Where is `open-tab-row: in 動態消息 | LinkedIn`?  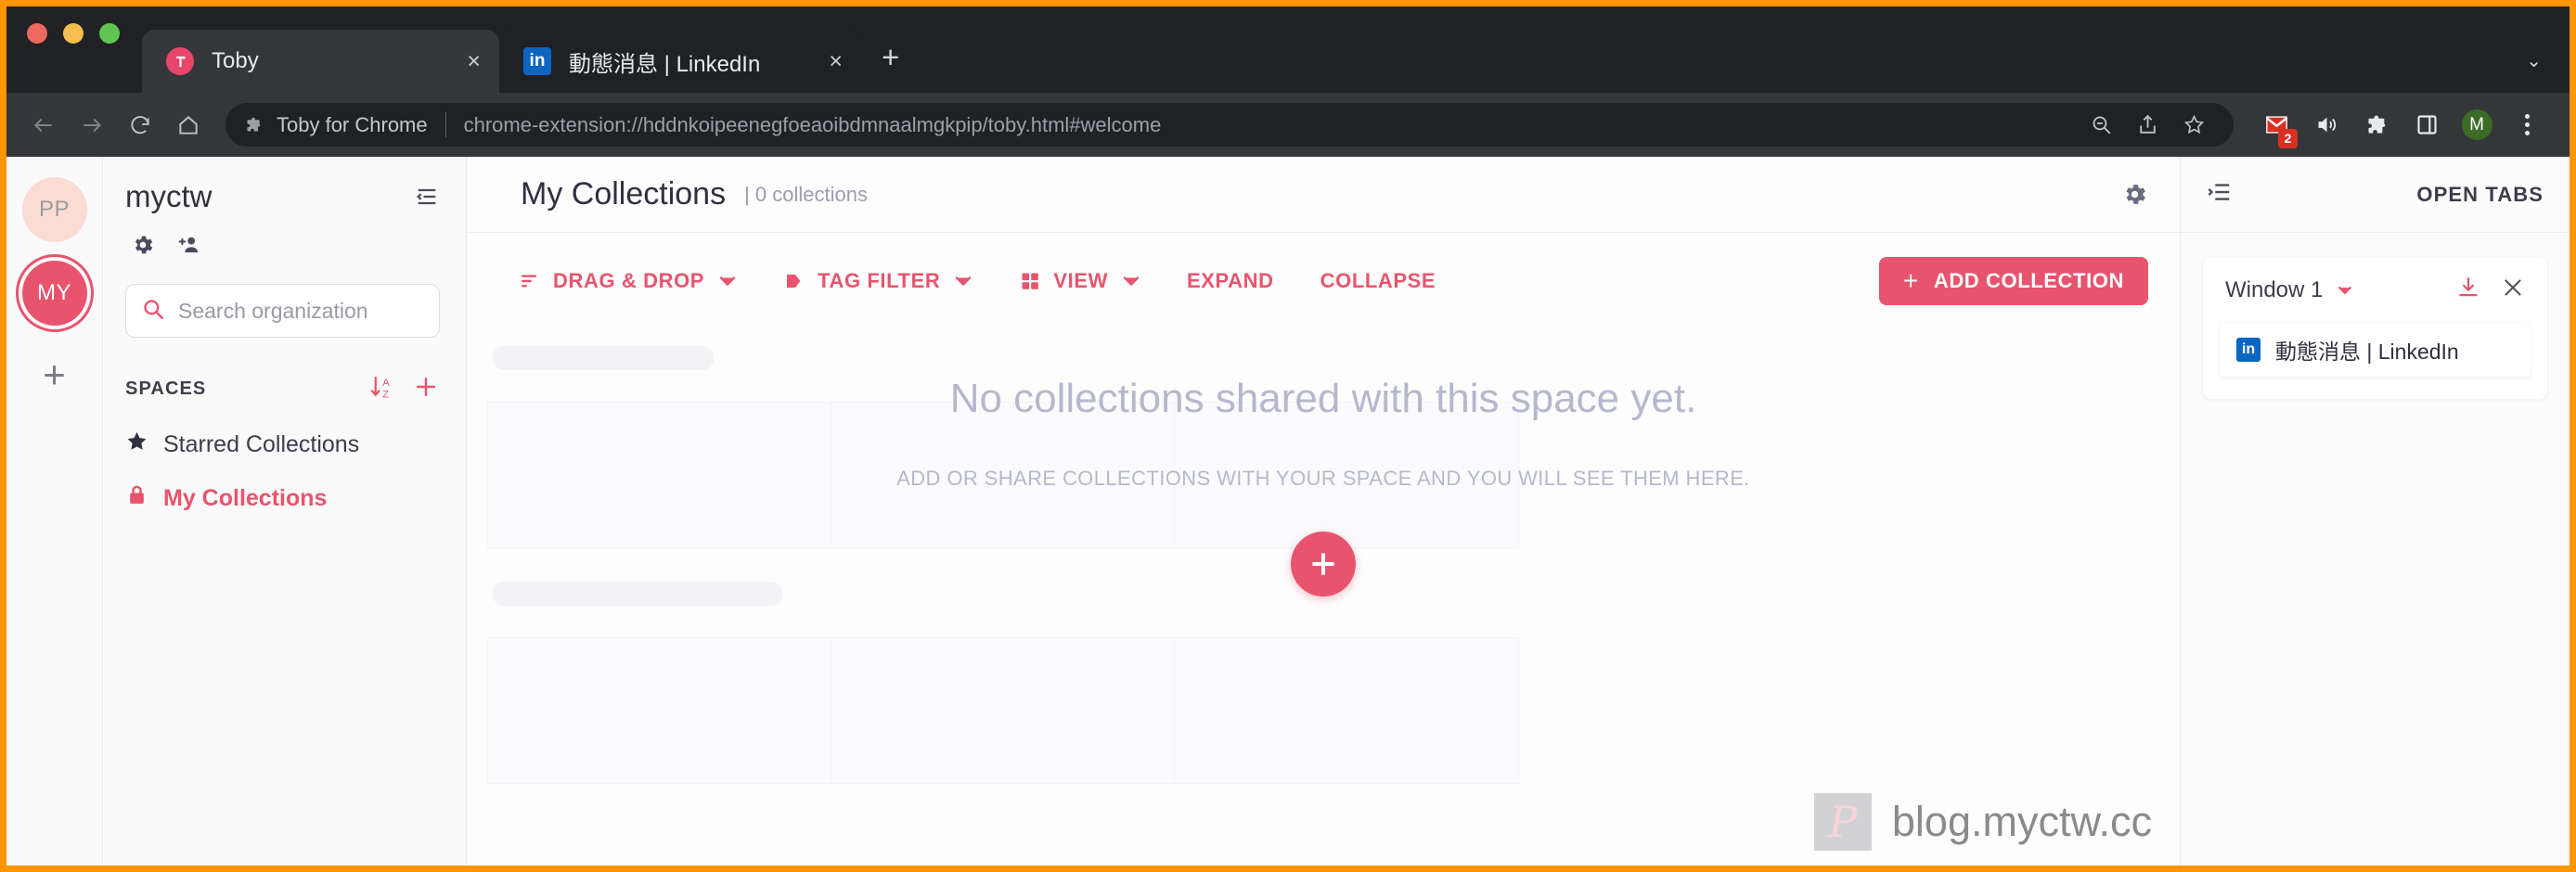
open-tab-row: in 動態消息 | LinkedIn is located at coordinates (2375, 350).